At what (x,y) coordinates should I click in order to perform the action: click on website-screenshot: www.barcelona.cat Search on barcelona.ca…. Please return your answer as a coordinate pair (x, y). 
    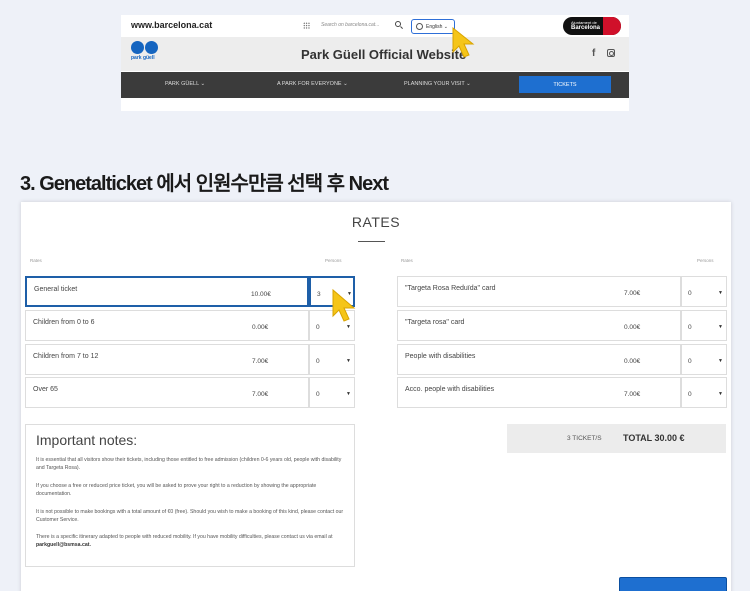
    Looking at the image, I should click on (375, 63).